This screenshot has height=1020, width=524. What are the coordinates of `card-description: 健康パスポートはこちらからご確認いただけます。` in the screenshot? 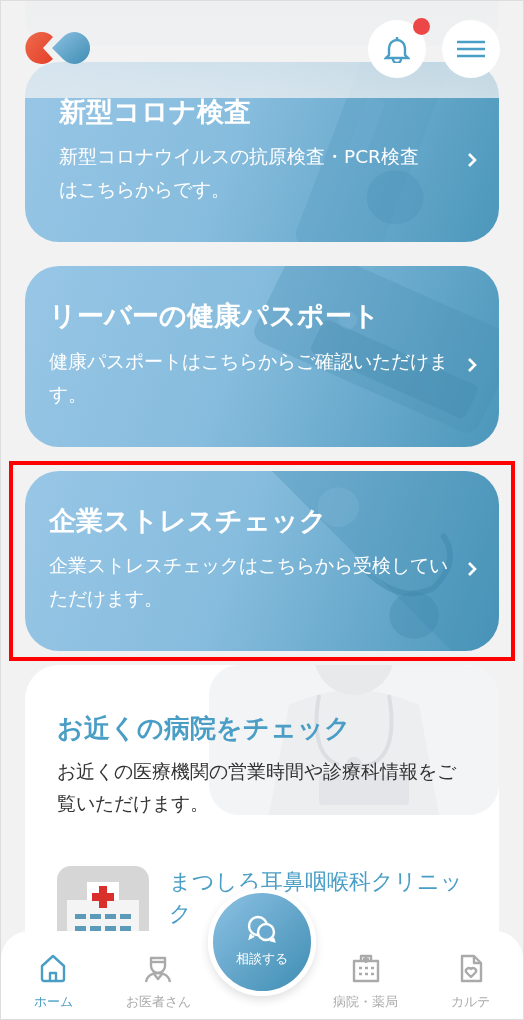 It's located at (249, 378).